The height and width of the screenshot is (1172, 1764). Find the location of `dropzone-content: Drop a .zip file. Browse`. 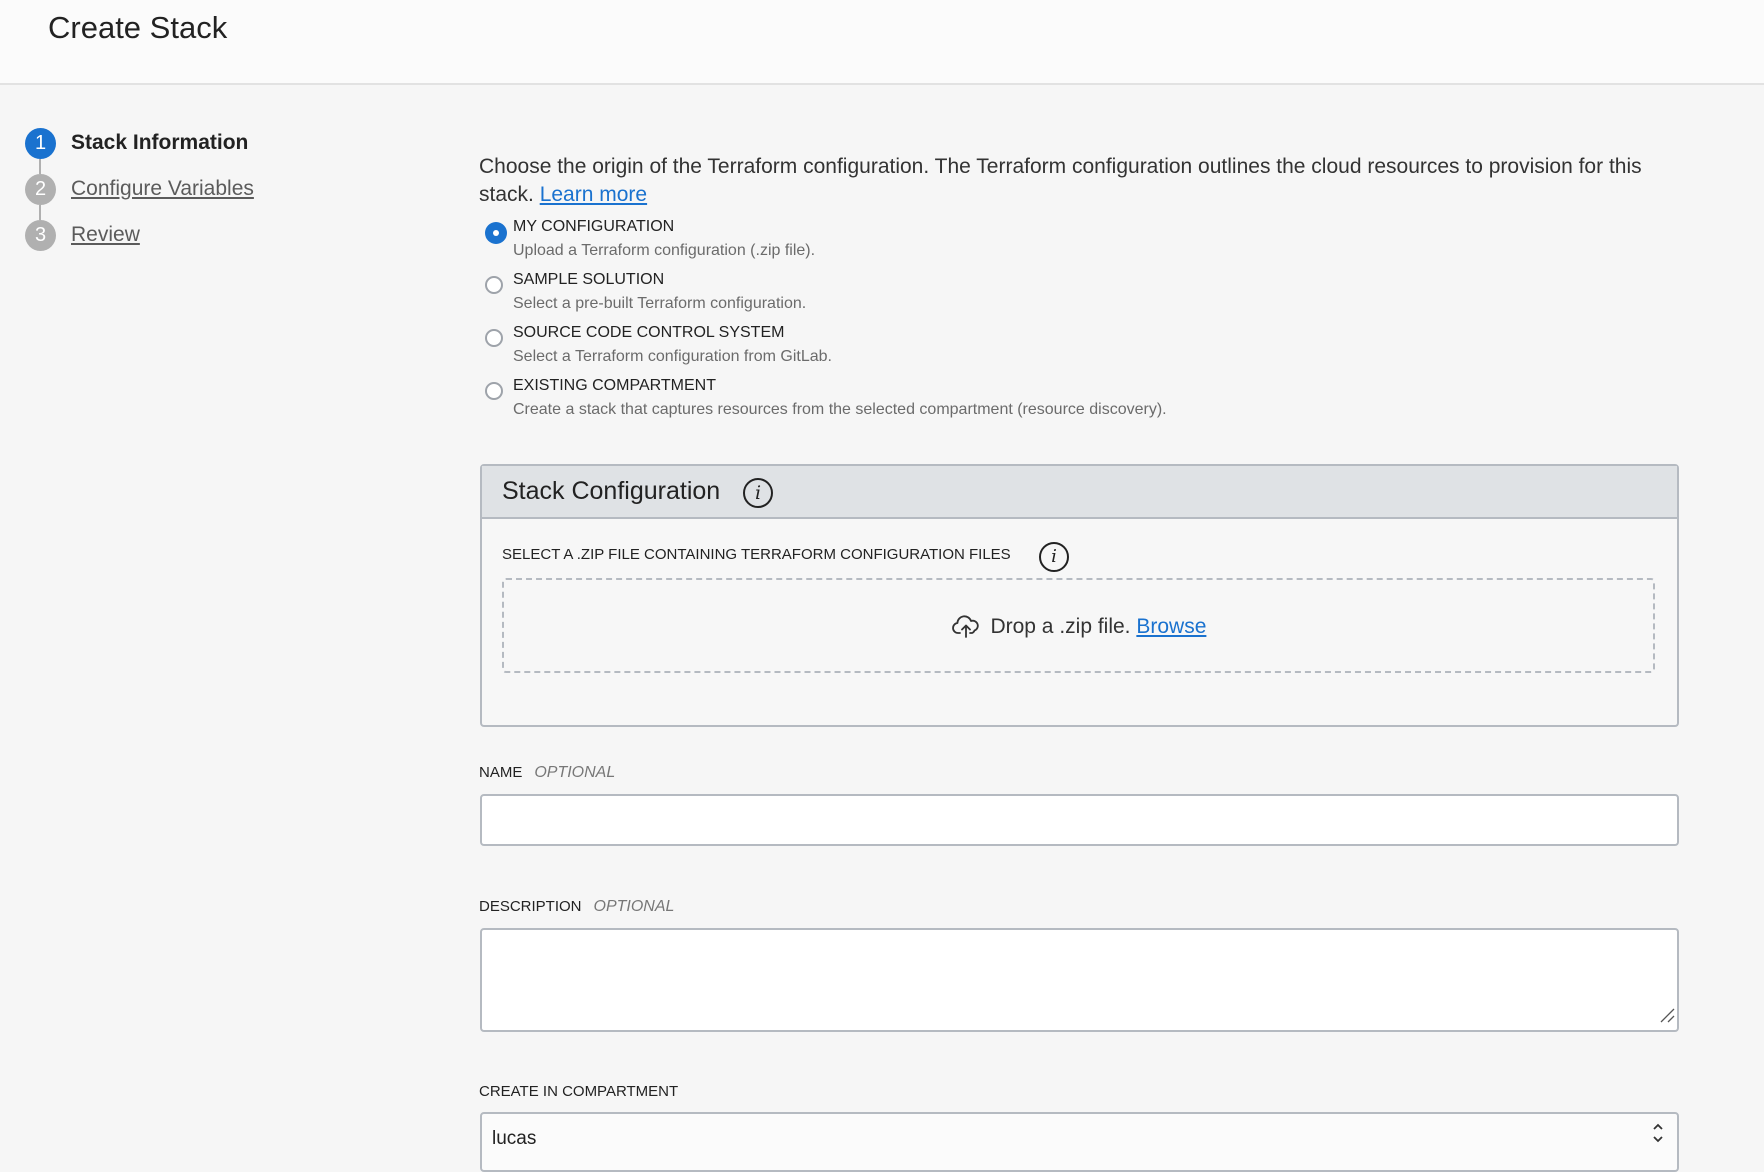

dropzone-content: Drop a .zip file. Browse is located at coordinates (1078, 629).